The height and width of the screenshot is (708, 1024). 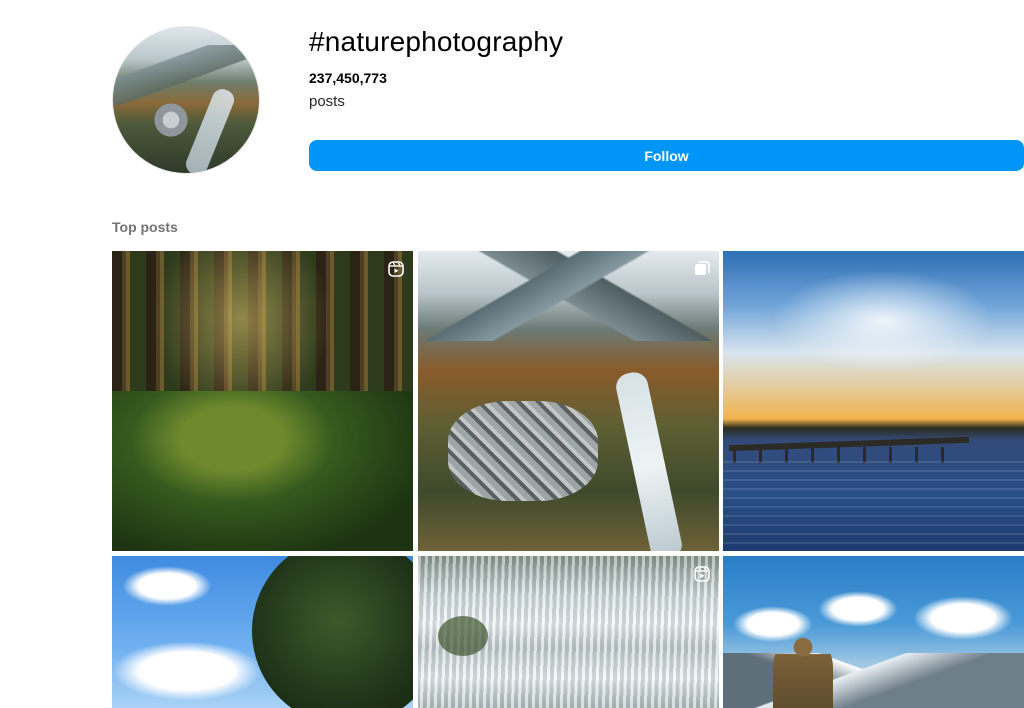 What do you see at coordinates (702, 268) in the screenshot?
I see `carousel-icon` at bounding box center [702, 268].